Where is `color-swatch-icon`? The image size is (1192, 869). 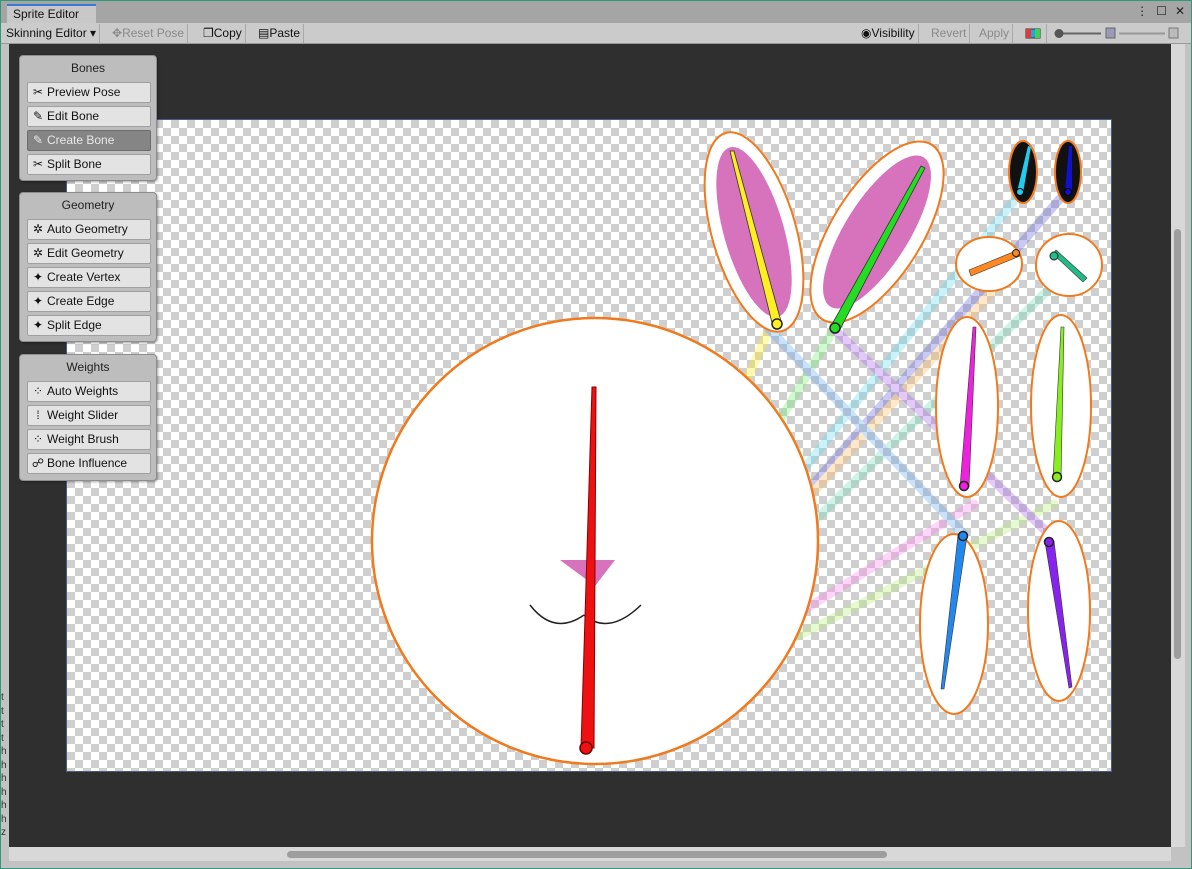
color-swatch-icon is located at coordinates (1033, 33).